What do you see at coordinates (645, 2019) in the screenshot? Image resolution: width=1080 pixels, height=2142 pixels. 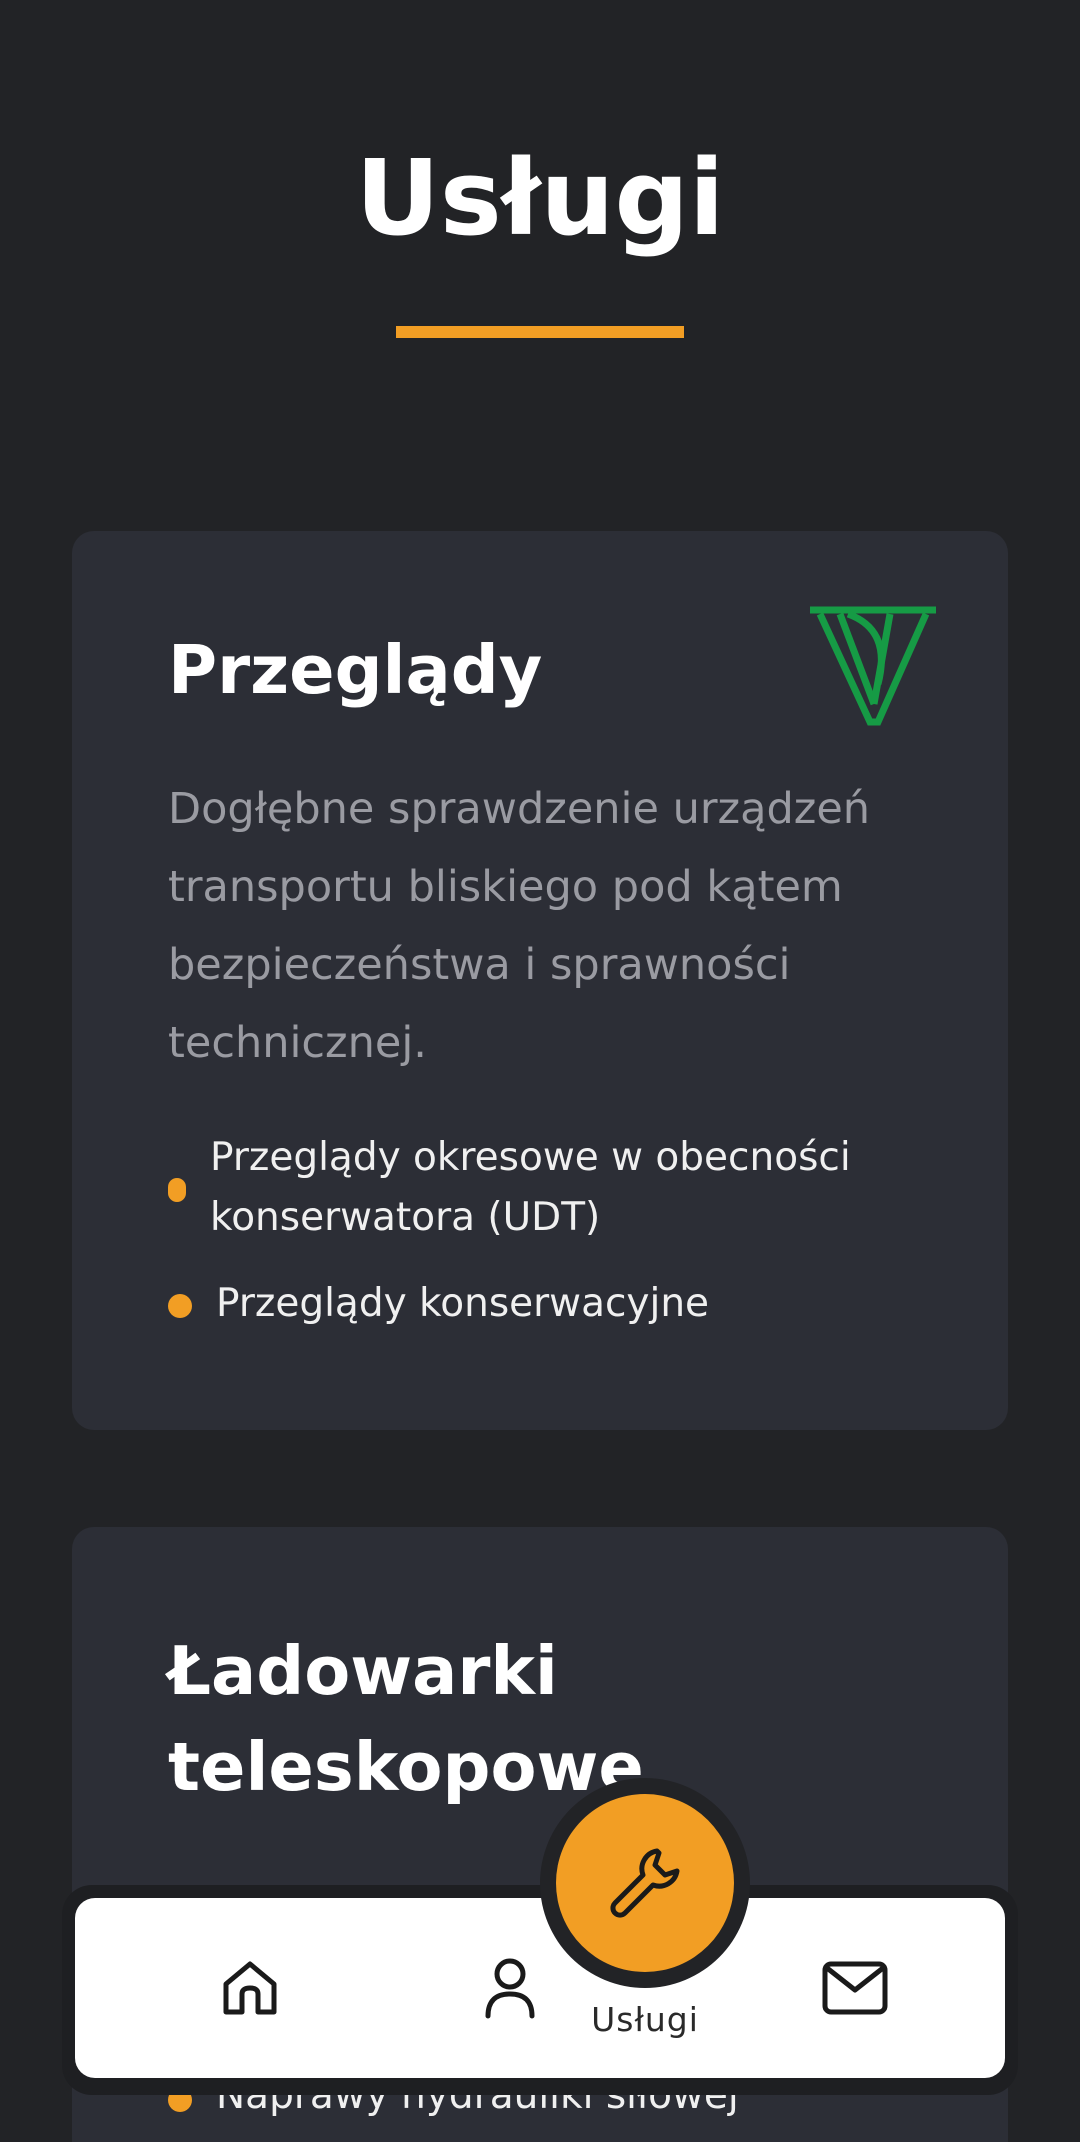 I see `nav-services-label: Usługi` at bounding box center [645, 2019].